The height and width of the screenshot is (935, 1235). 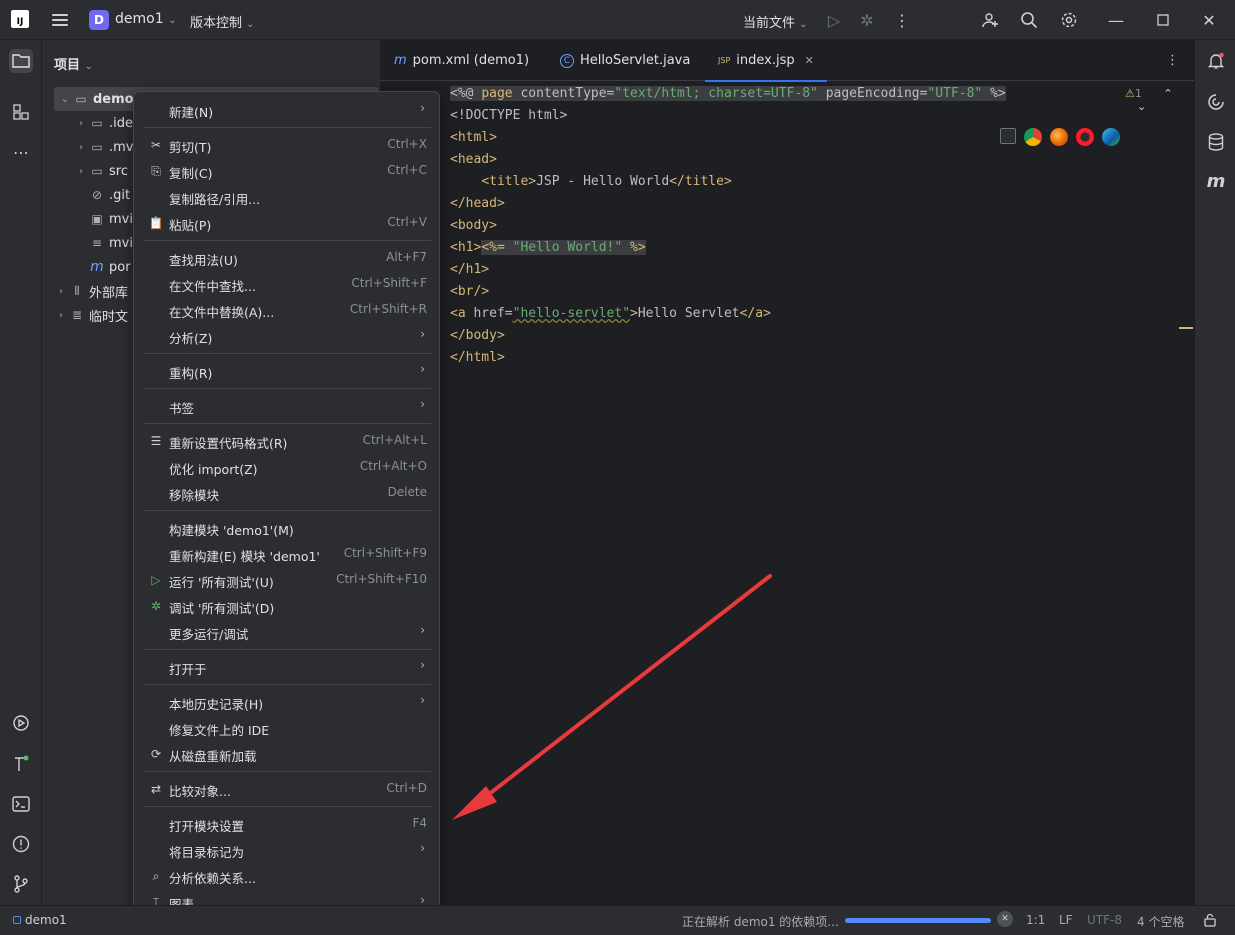 What do you see at coordinates (1209, 20) in the screenshot?
I see `close-icon: ✕` at bounding box center [1209, 20].